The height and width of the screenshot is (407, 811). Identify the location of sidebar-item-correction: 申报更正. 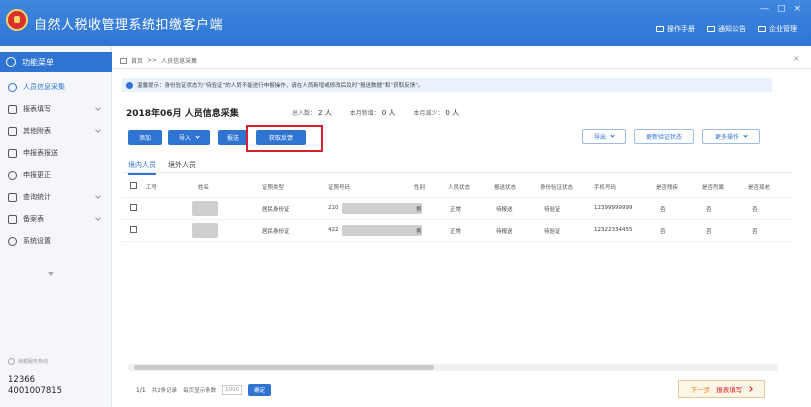
(56, 175).